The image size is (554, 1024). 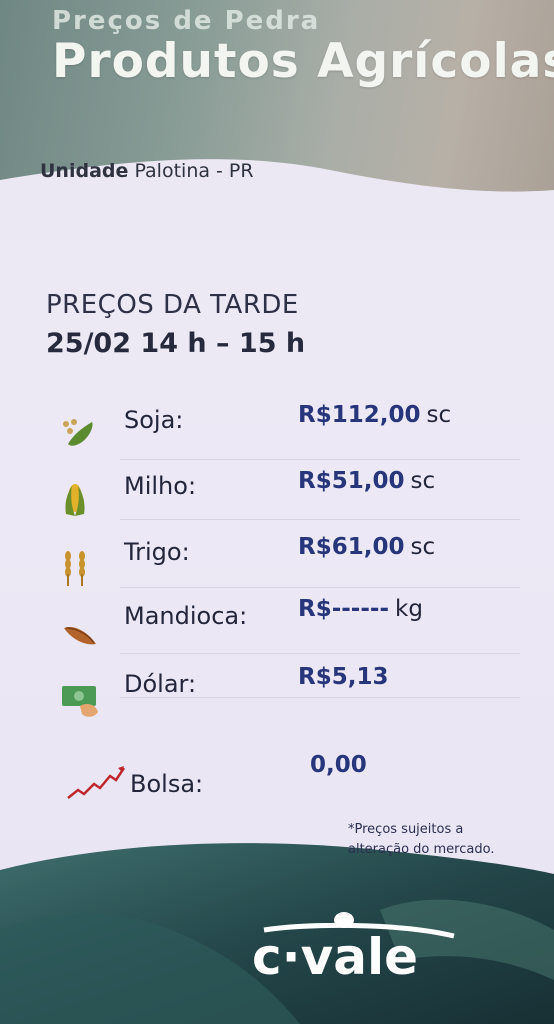 I want to click on unit-name: Palotina - PR, so click(x=194, y=171).